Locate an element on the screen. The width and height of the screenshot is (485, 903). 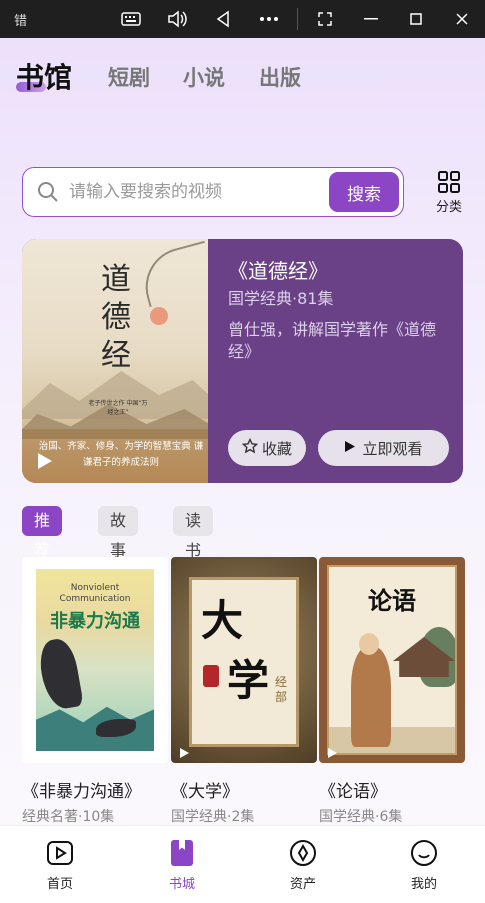
featured-cover-title: 道德经 is located at coordinates (116, 317).